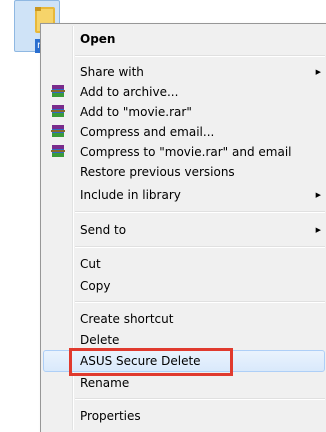 The height and width of the screenshot is (432, 326). I want to click on menu-item-create-shortcut: Create shortcut, so click(184, 319).